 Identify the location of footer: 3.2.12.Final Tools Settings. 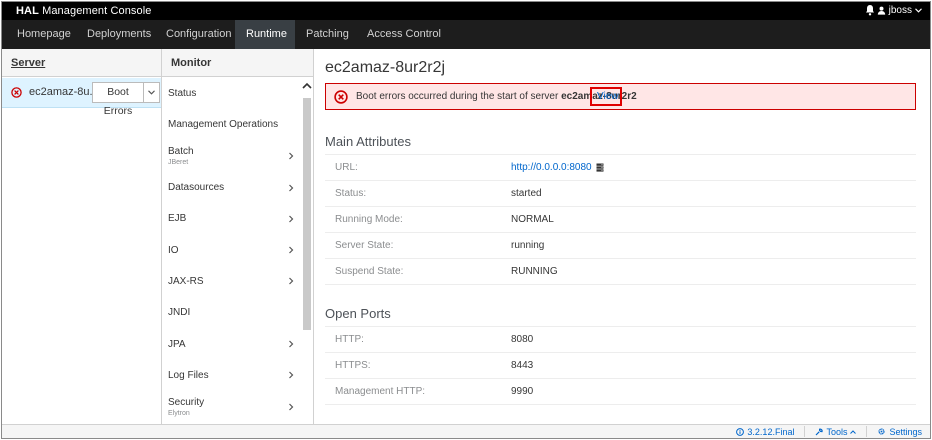
(466, 431).